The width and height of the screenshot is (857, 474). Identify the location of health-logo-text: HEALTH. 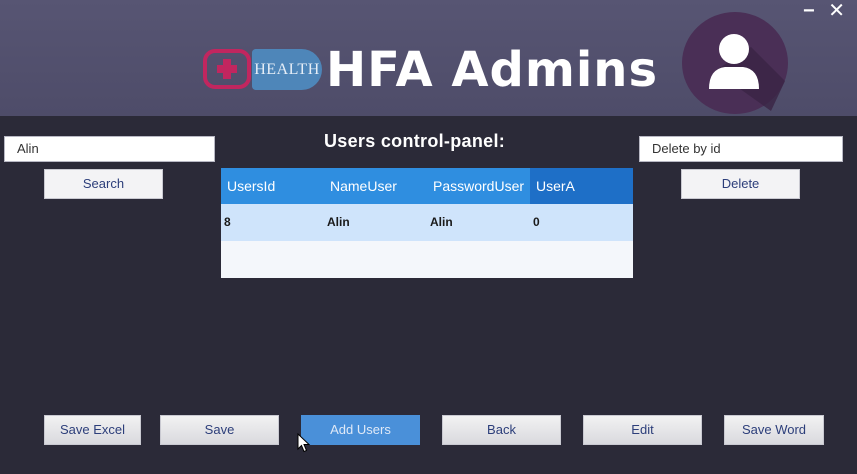
(287, 69).